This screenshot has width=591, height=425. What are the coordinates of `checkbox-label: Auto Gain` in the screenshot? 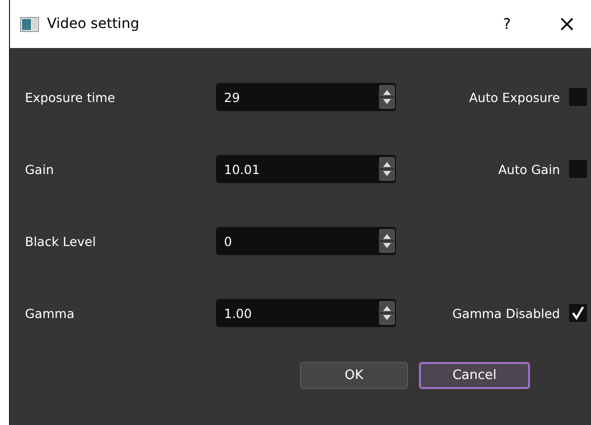 It's located at (529, 169).